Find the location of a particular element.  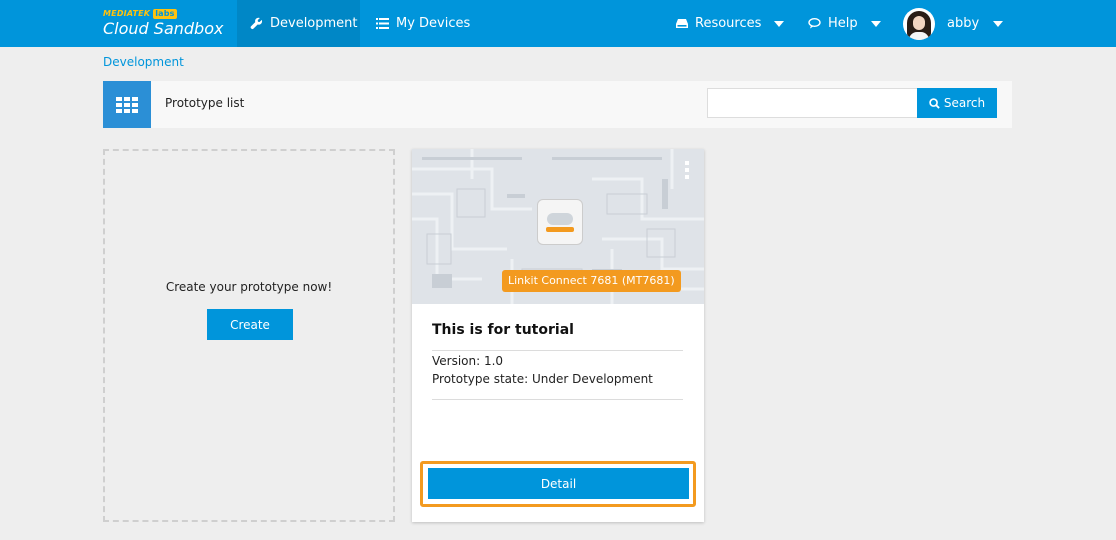

user-name: abby is located at coordinates (963, 23).